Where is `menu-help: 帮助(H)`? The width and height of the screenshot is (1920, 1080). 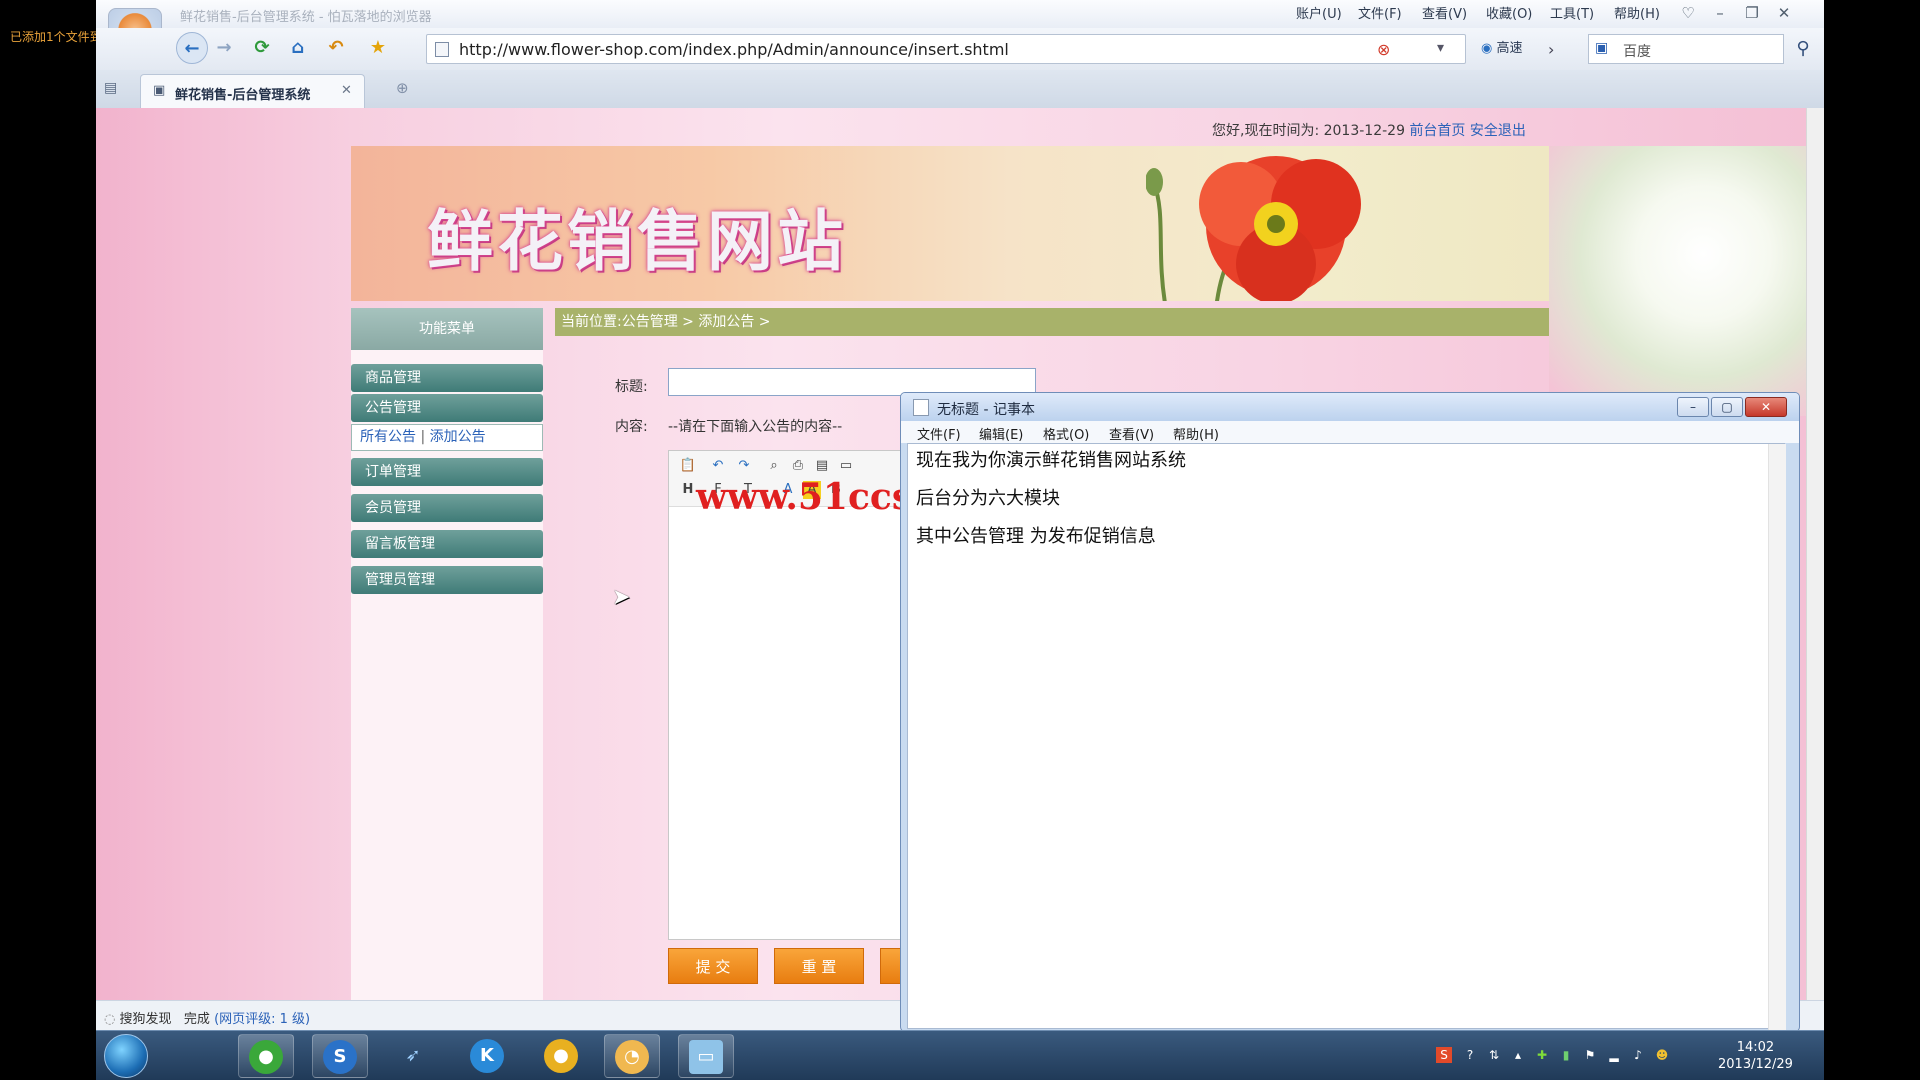 menu-help: 帮助(H) is located at coordinates (1637, 12).